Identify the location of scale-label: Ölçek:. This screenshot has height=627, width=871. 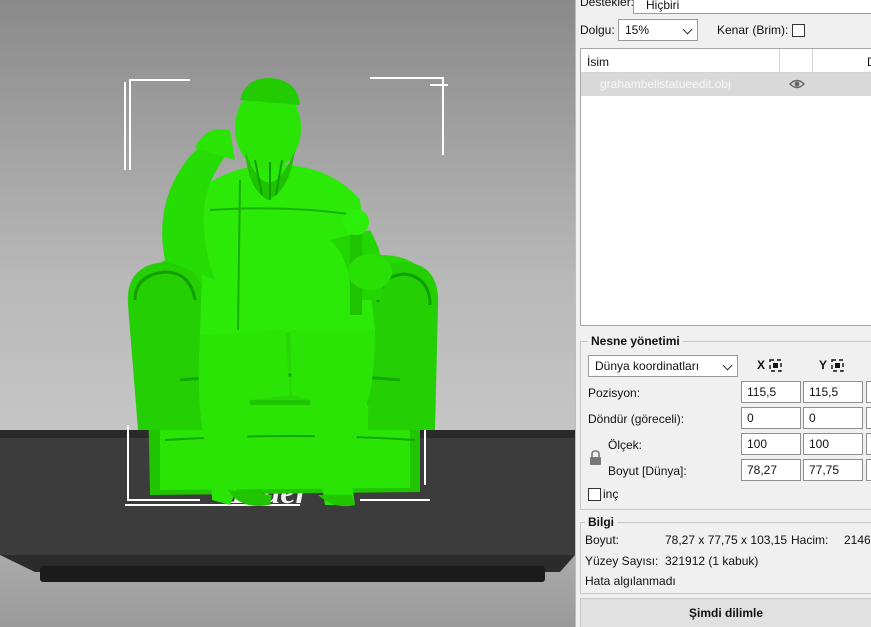
(625, 445).